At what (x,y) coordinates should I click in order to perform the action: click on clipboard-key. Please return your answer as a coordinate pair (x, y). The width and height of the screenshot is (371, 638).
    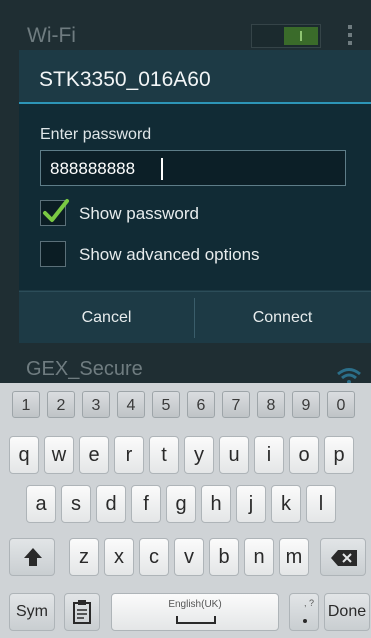
    Looking at the image, I should click on (82, 612).